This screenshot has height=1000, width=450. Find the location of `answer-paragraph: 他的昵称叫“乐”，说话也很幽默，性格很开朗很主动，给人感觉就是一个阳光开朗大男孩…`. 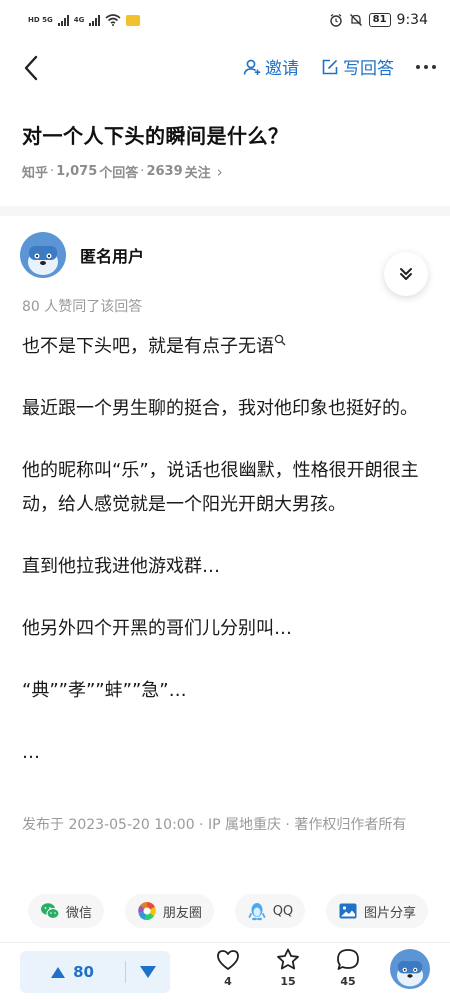

answer-paragraph: 他的昵称叫“乐”，说话也很幽默，性格很开朗很主动，给人感觉就是一个阳光开朗大男孩… is located at coordinates (220, 487).